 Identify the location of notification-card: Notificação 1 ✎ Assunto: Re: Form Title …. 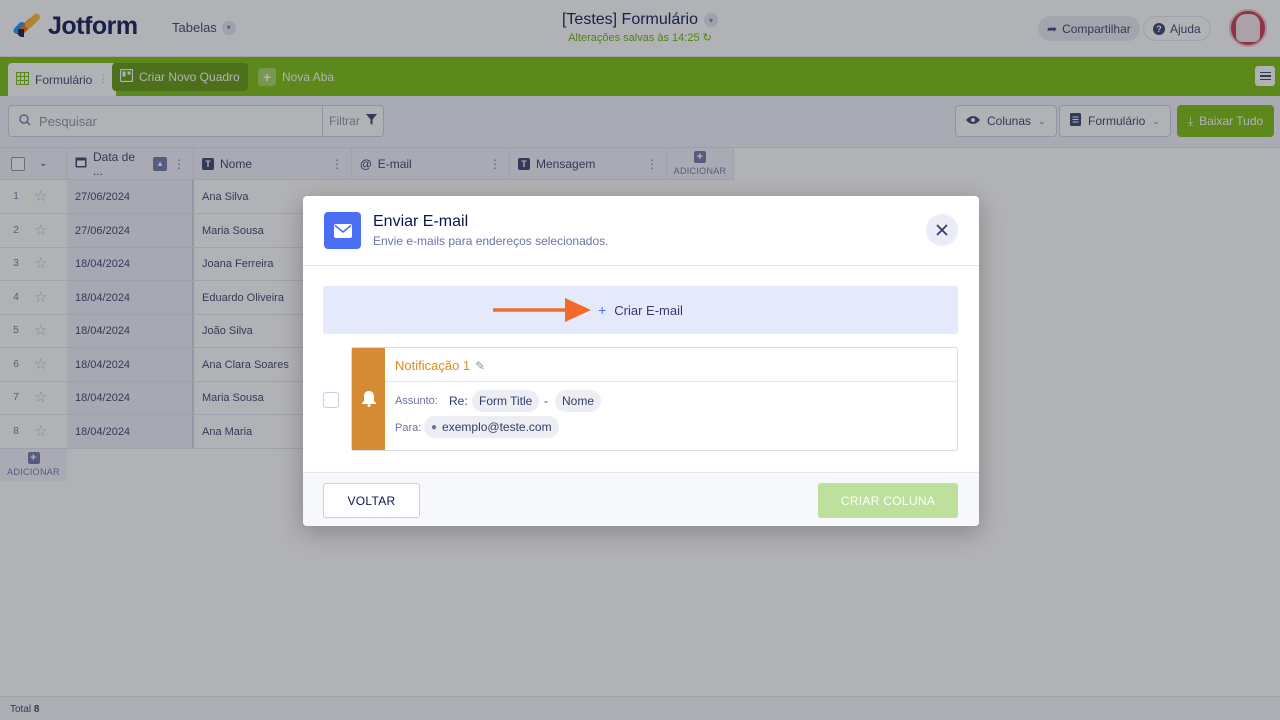
(654, 399).